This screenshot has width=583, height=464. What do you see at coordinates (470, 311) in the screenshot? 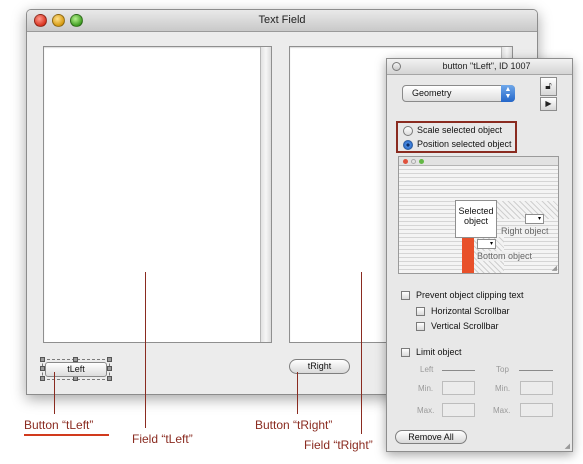
I see `horizontal-scrollbar-label: Horizontal Scrollbar` at bounding box center [470, 311].